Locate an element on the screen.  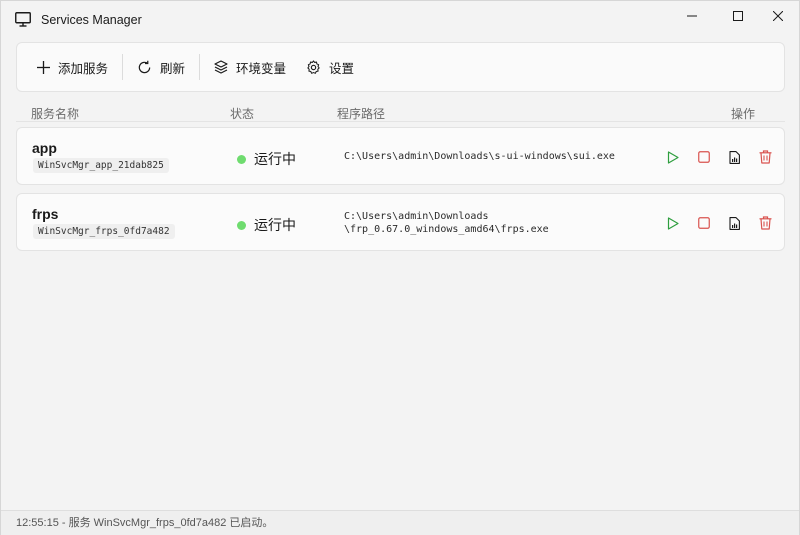
minimize-icon is located at coordinates (692, 16).